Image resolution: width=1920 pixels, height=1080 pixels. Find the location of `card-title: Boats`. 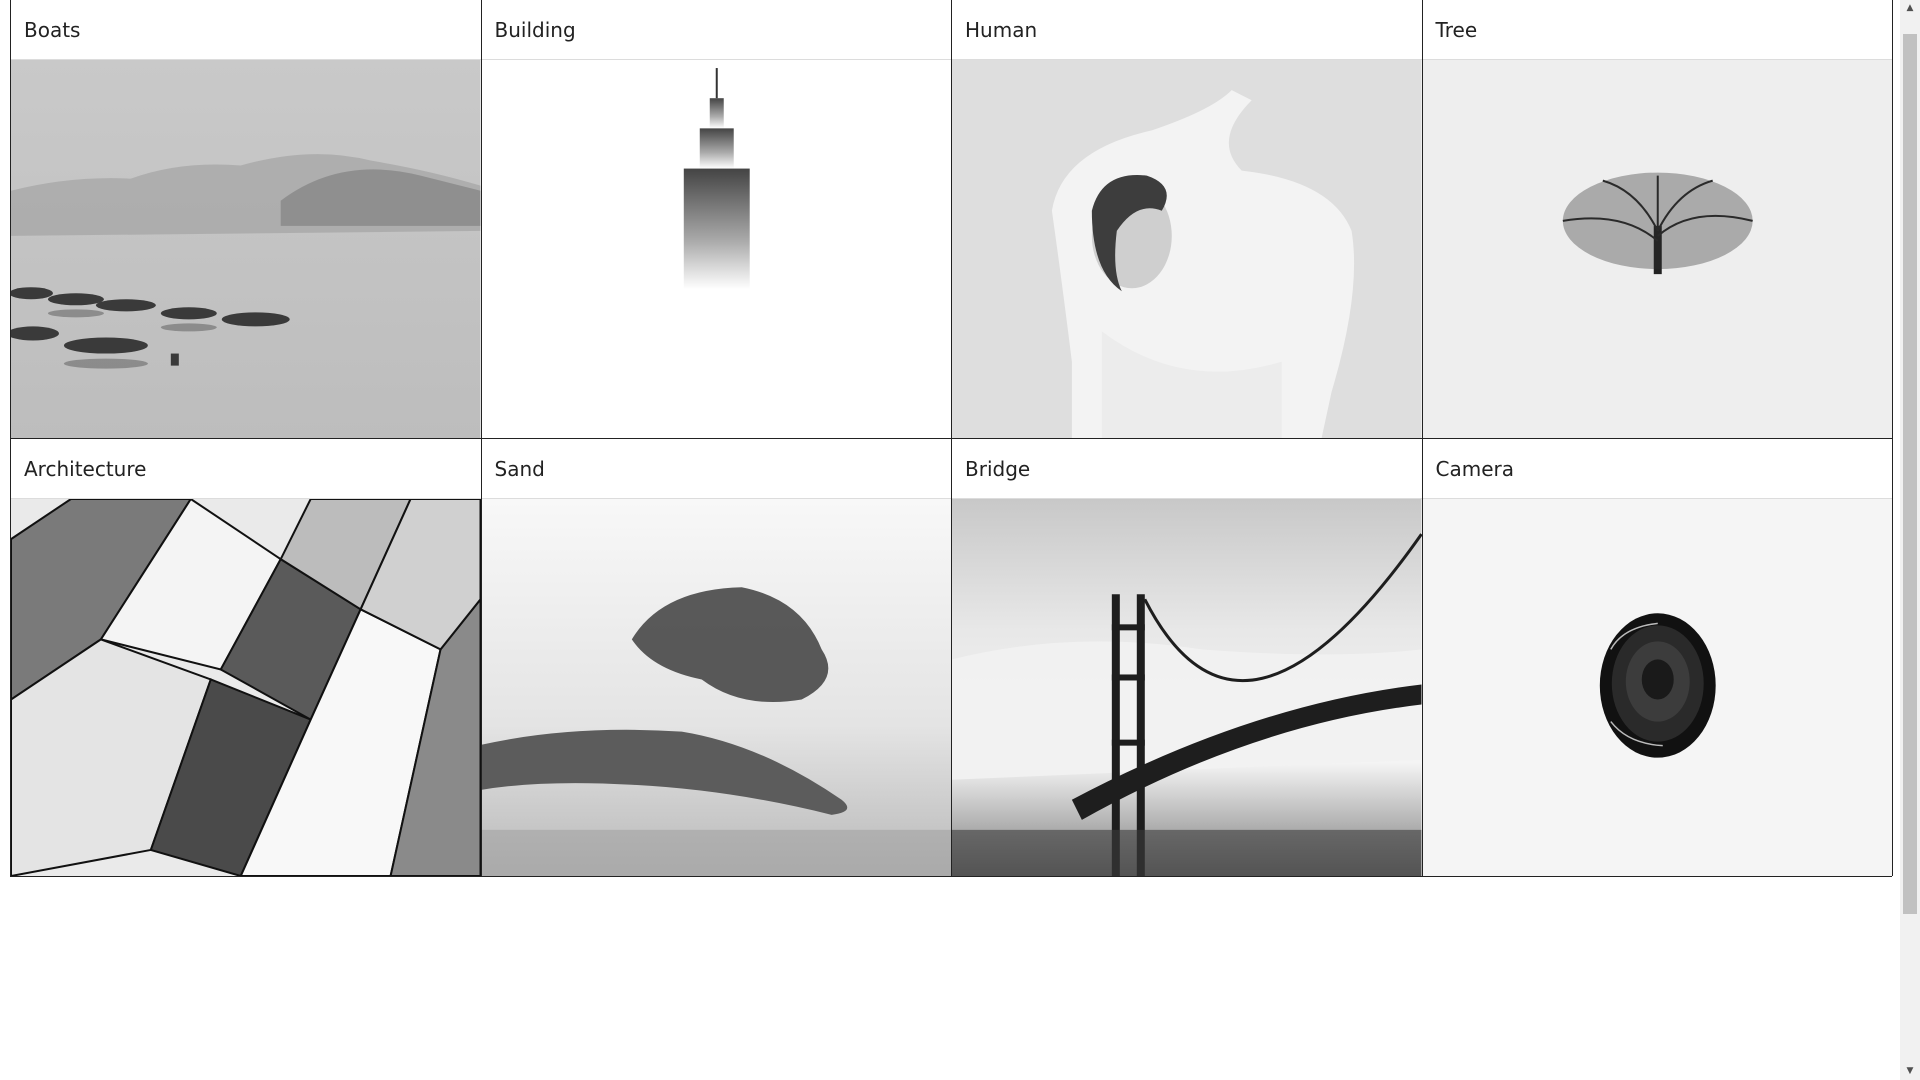

card-title: Boats is located at coordinates (246, 30).